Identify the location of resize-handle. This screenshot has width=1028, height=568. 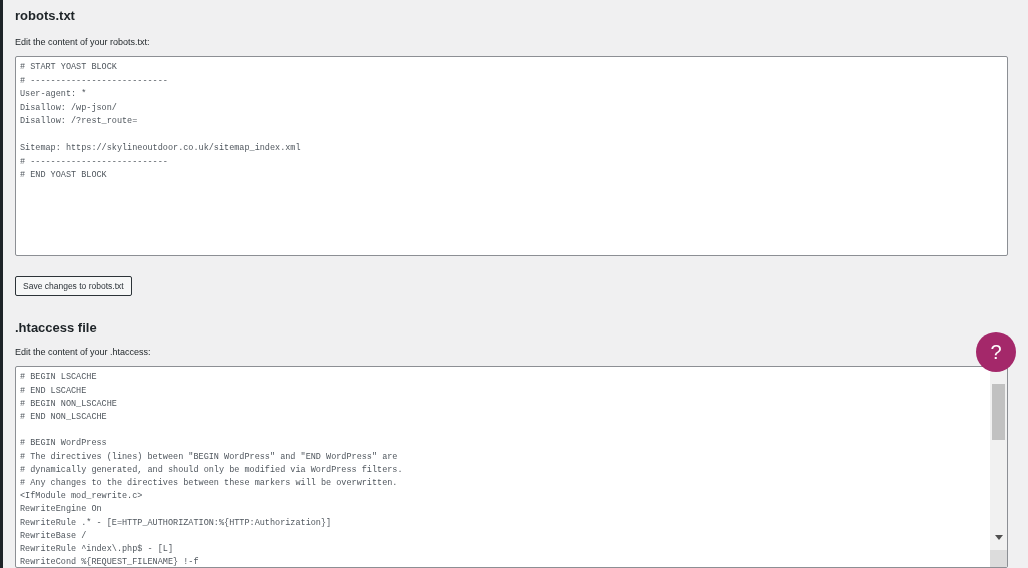
(998, 558).